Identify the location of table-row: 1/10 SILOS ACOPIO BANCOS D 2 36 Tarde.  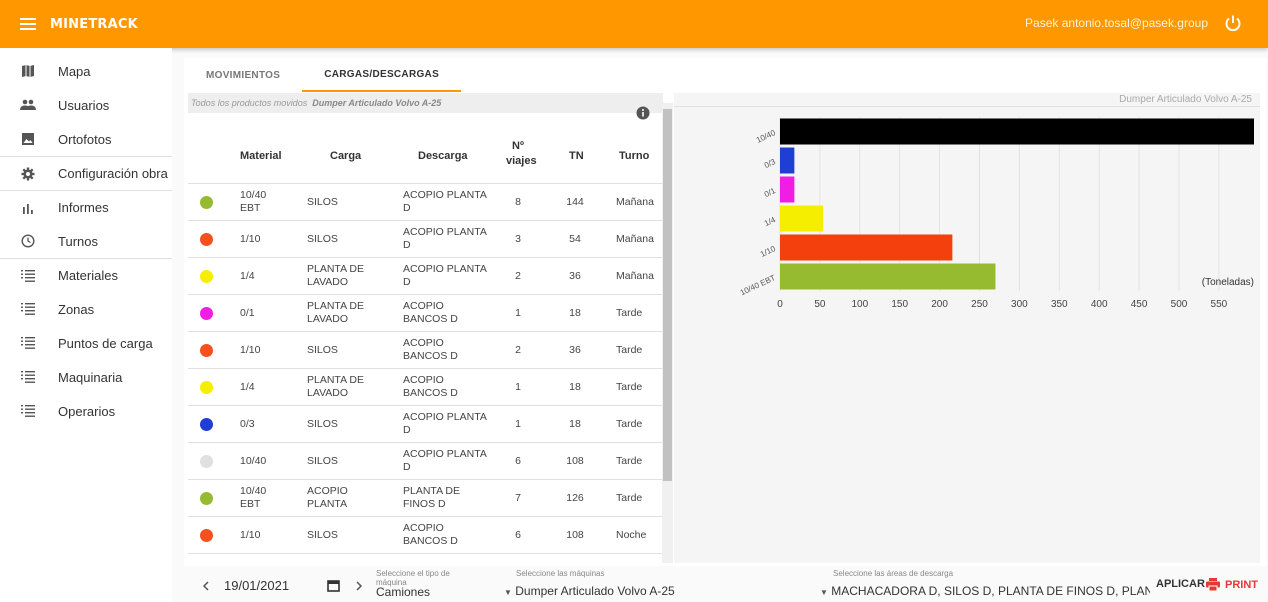
(425, 349).